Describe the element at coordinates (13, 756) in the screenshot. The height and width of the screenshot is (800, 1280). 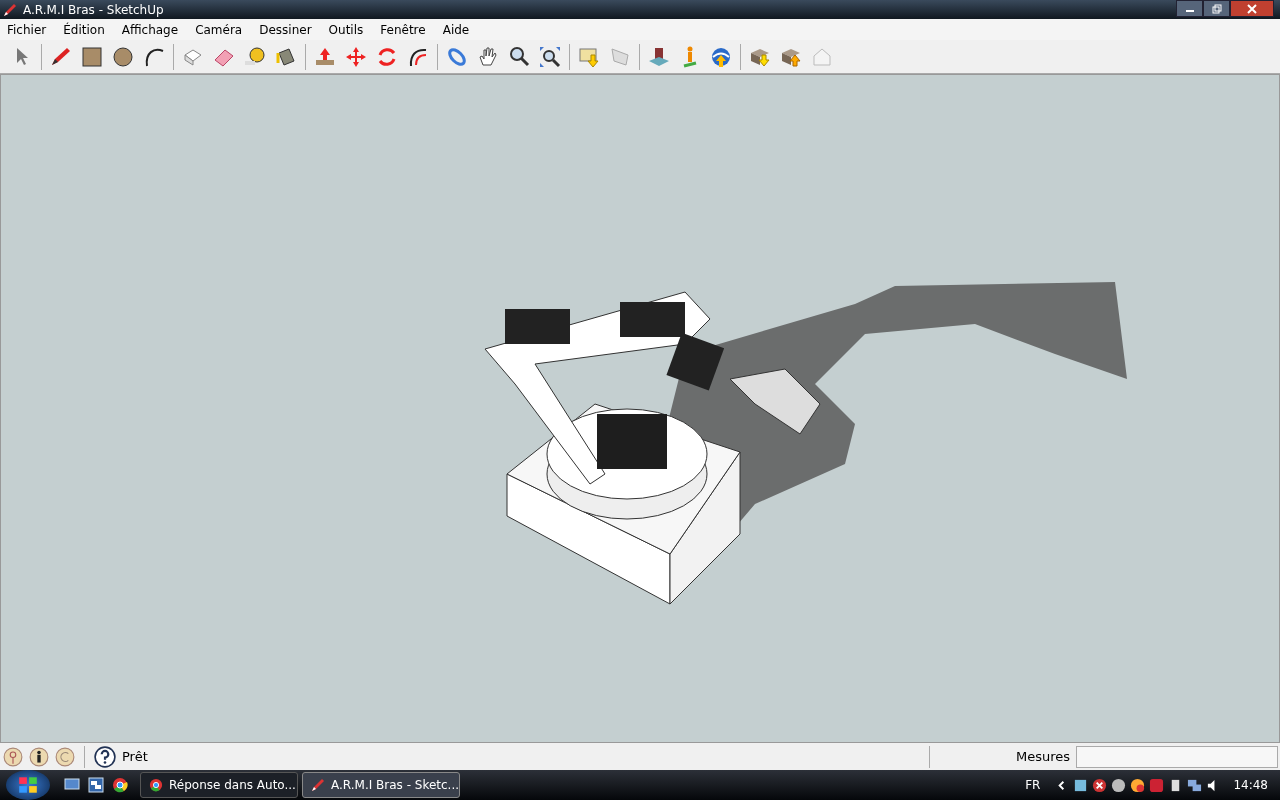
I see `pin-icon` at that location.